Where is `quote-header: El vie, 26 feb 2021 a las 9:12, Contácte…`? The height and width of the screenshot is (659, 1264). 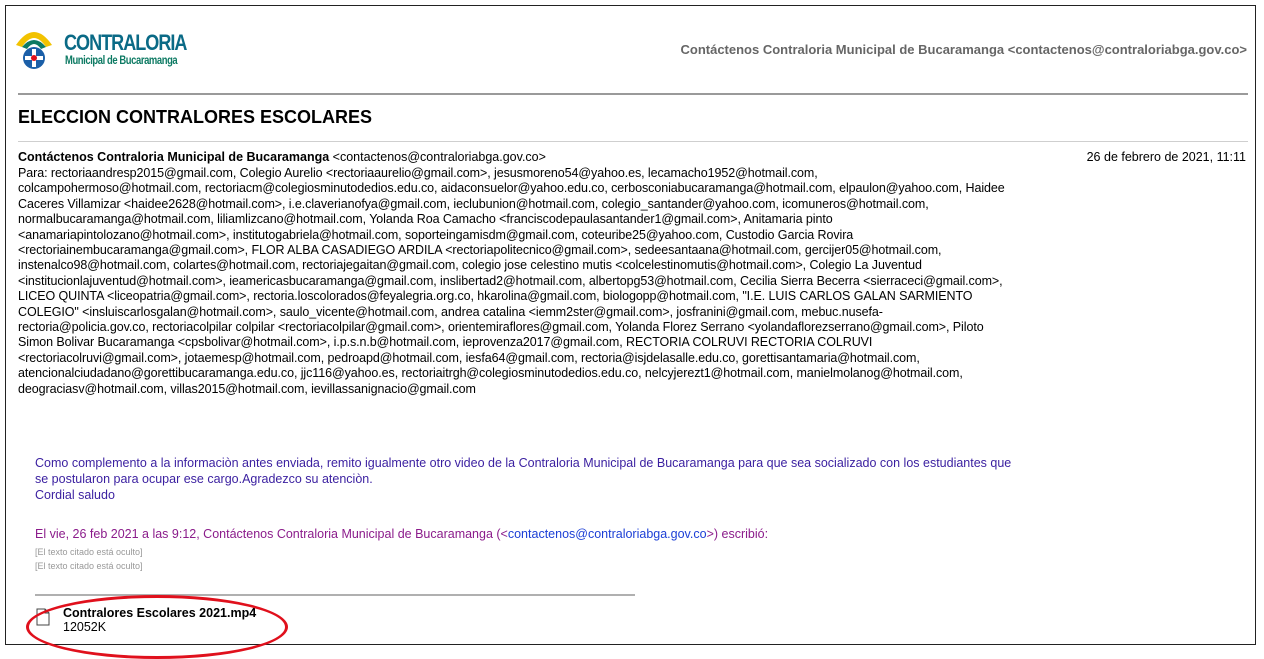 quote-header: El vie, 26 feb 2021 a las 9:12, Contácte… is located at coordinates (401, 534).